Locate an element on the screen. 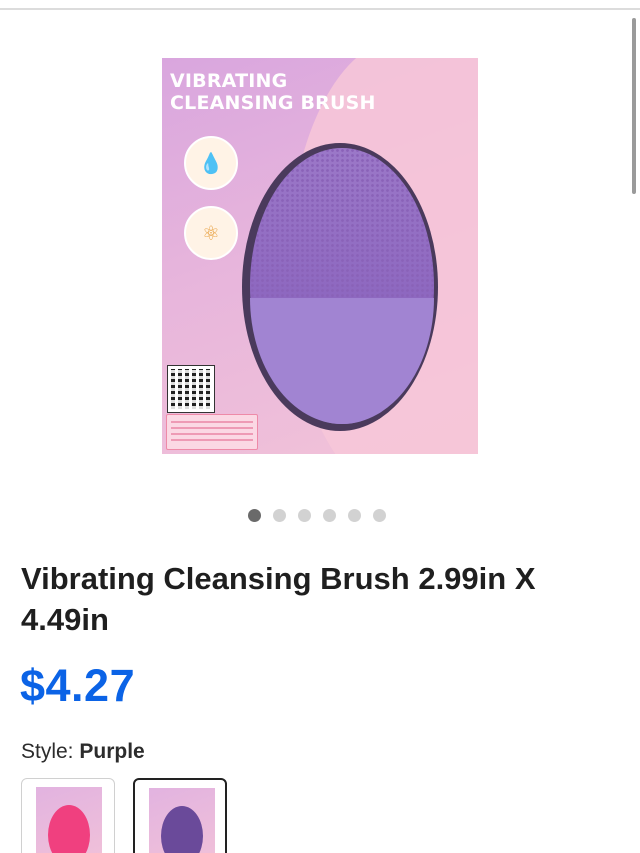  face-massage-icon: ⚛ is located at coordinates (211, 233).